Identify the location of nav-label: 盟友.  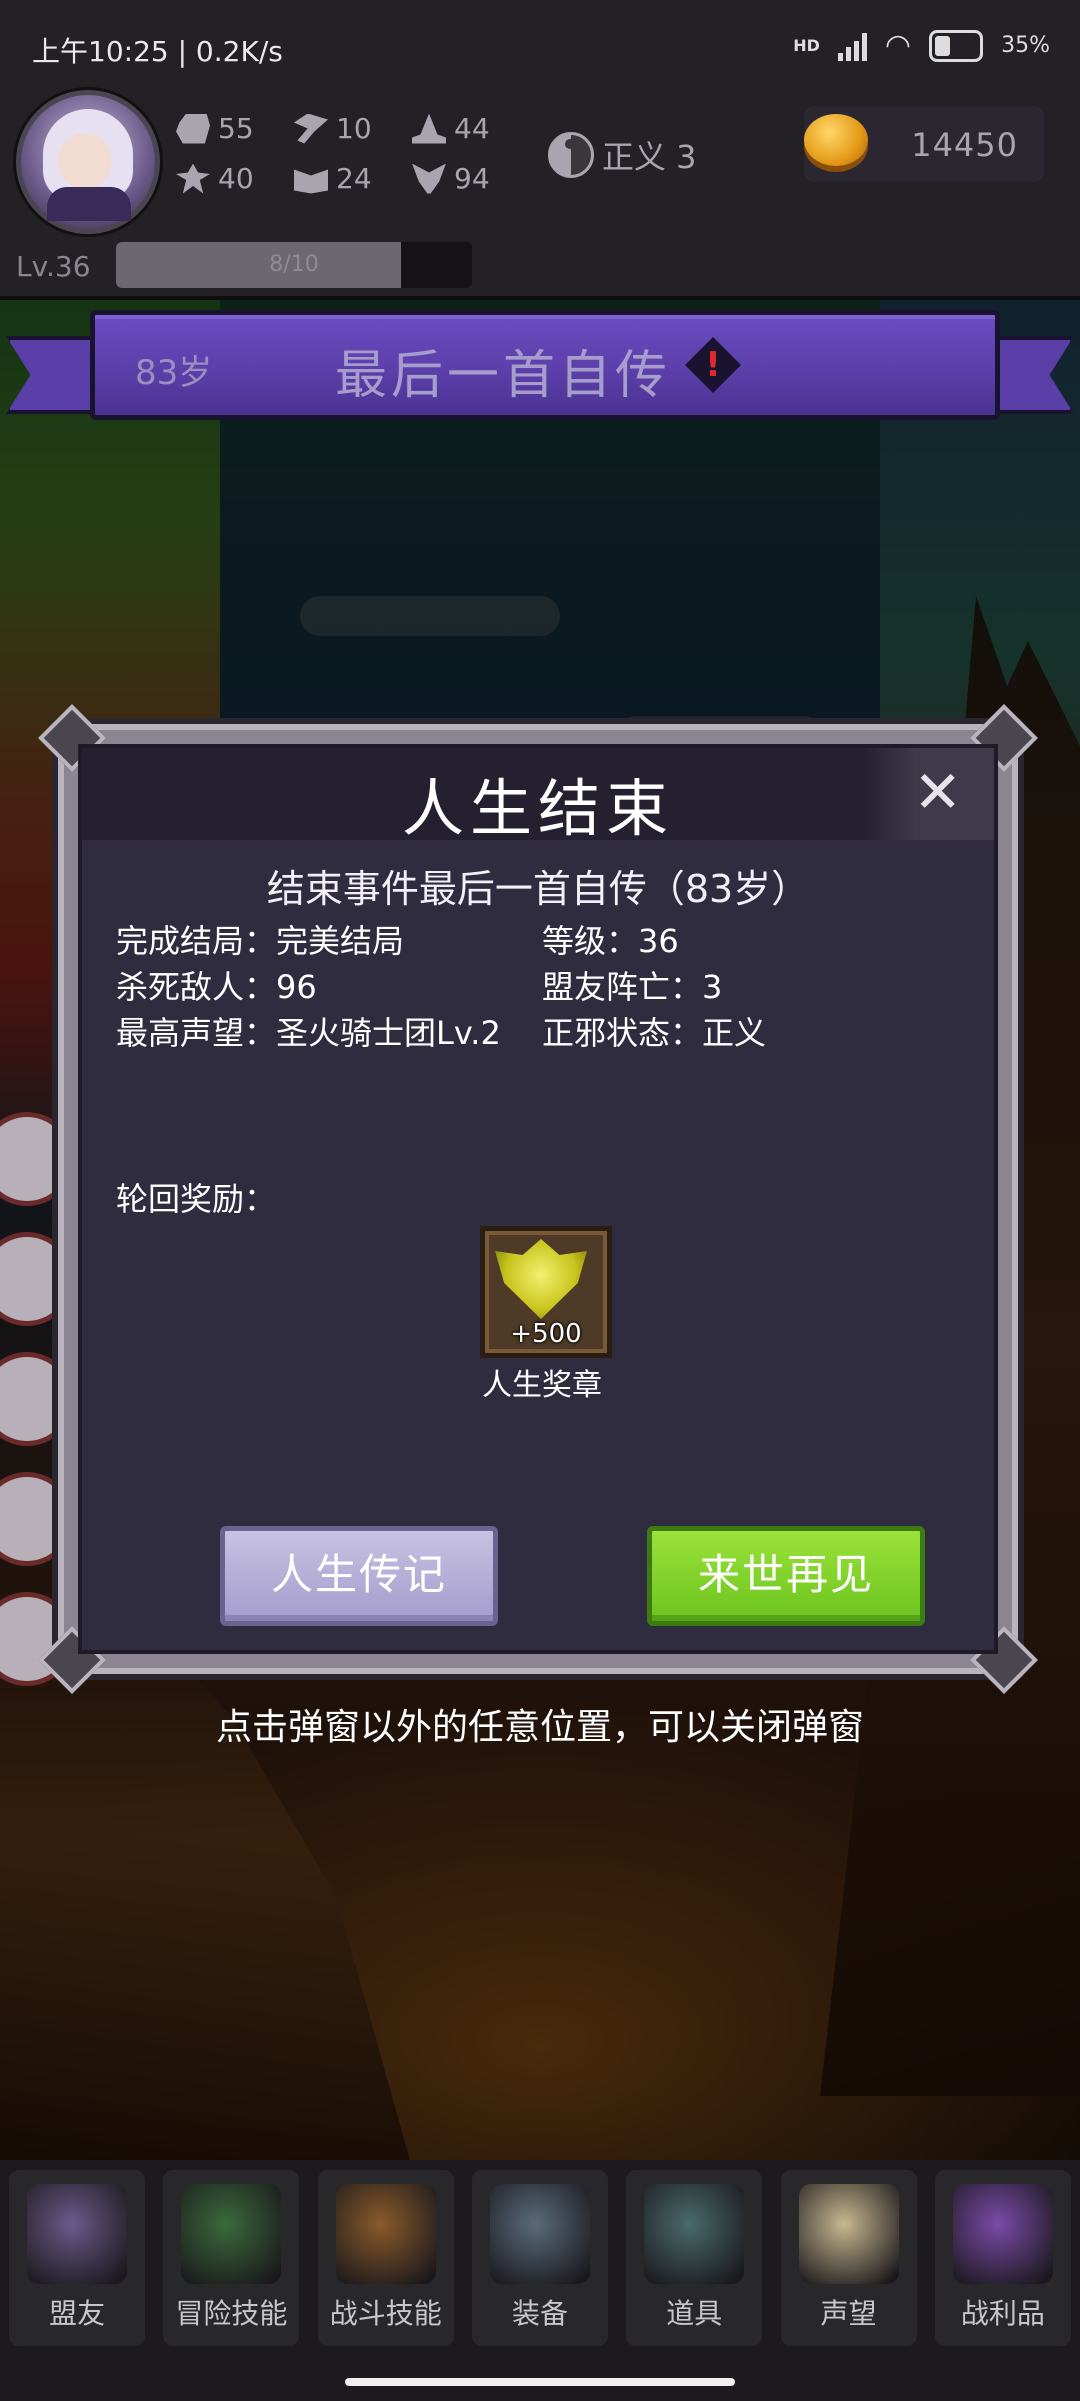
(77, 2313).